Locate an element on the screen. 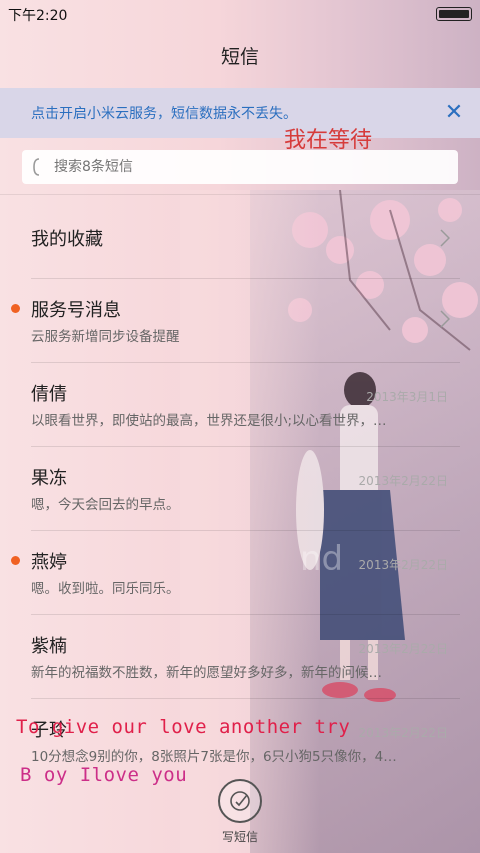 The image size is (480, 853). title-bar: 短信 is located at coordinates (240, 57).